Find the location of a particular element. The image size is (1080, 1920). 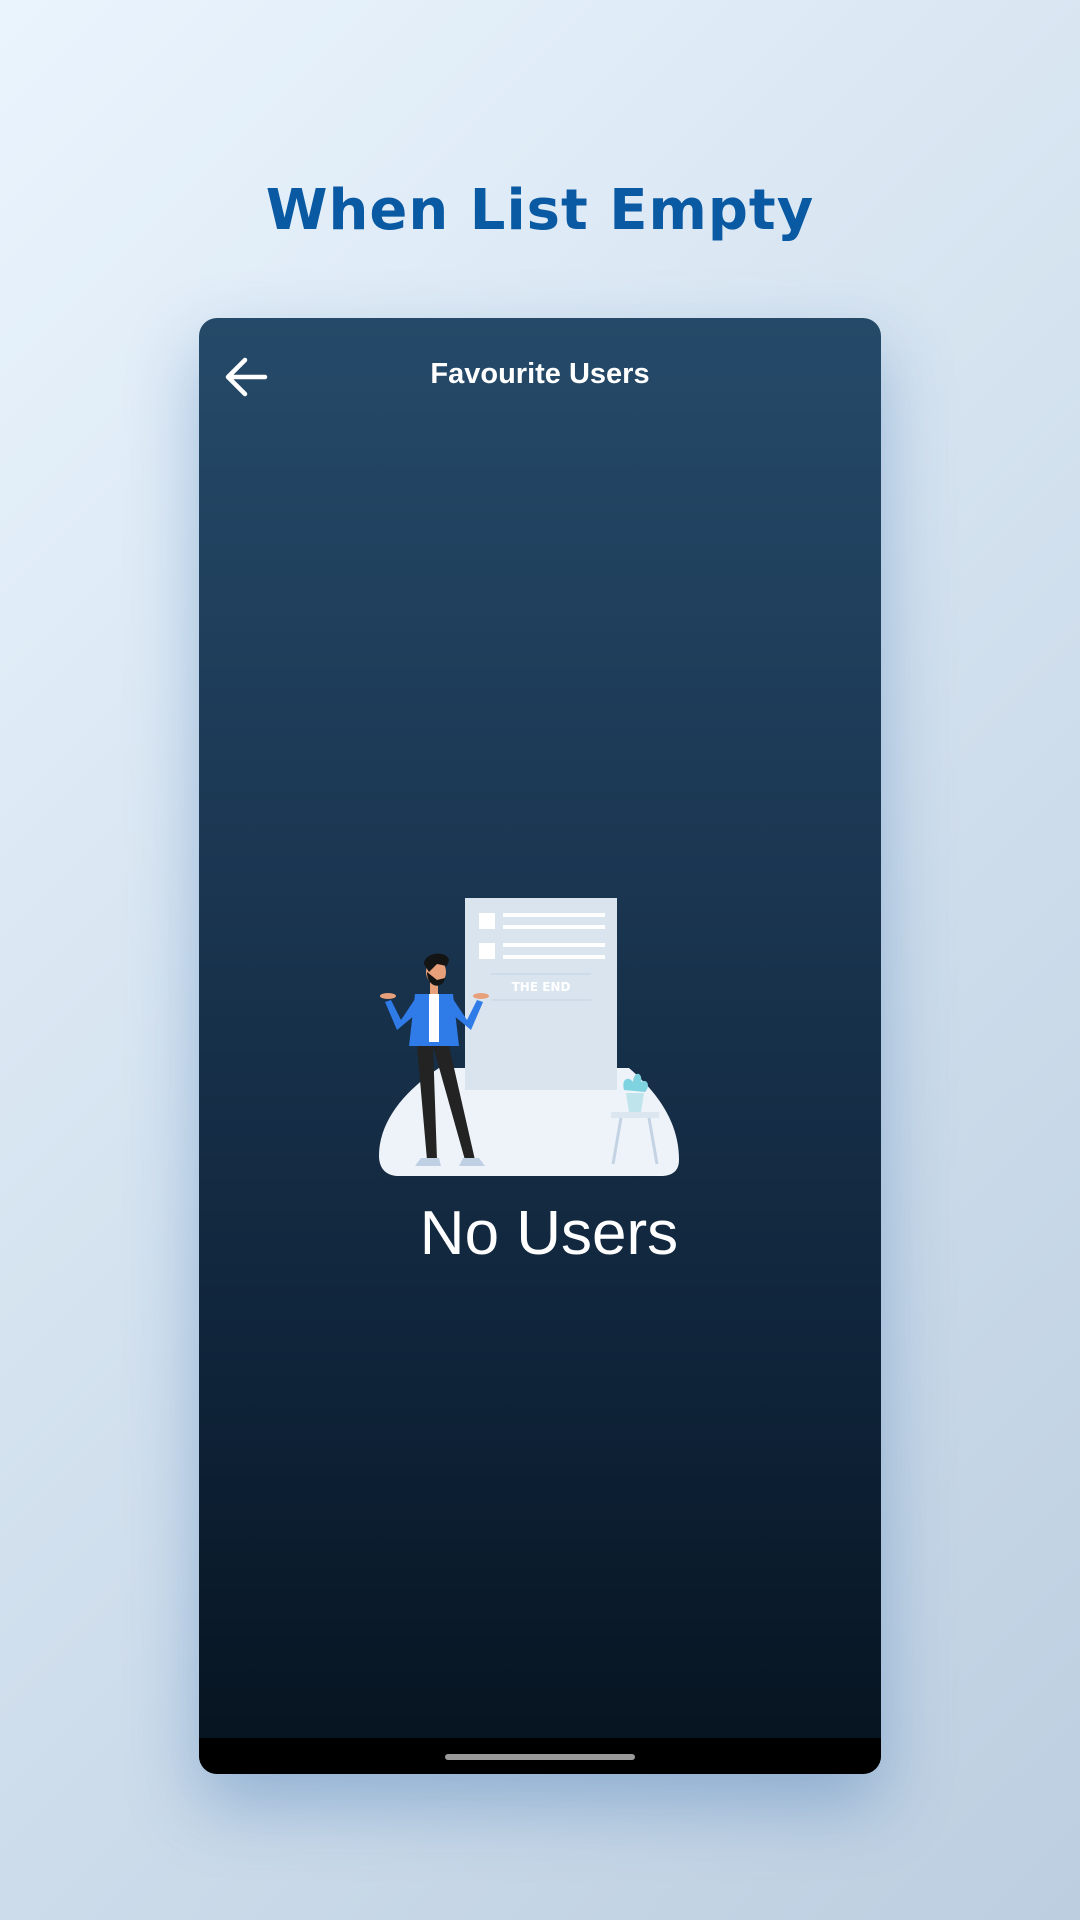

page-heading: When List Empty is located at coordinates (540, 210).